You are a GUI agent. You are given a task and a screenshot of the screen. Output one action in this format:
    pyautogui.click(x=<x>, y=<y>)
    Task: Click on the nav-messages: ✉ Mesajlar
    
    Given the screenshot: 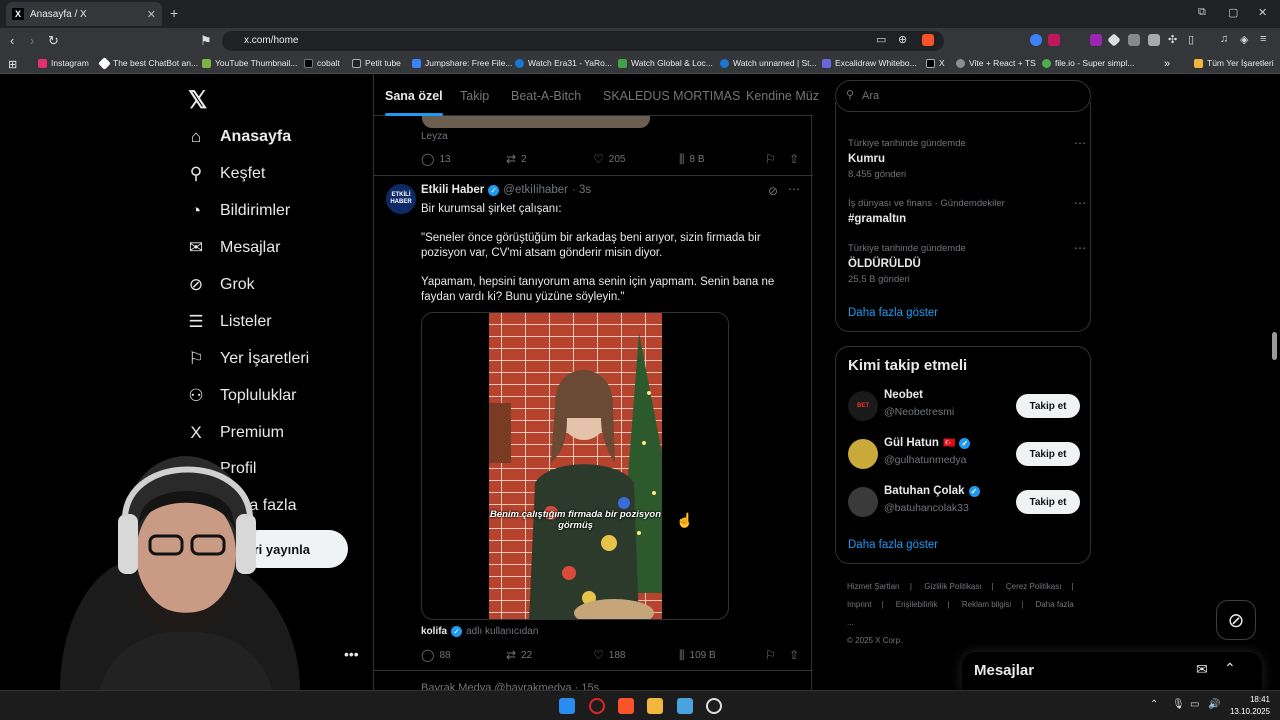 What is the action you would take?
    pyautogui.click(x=233, y=248)
    